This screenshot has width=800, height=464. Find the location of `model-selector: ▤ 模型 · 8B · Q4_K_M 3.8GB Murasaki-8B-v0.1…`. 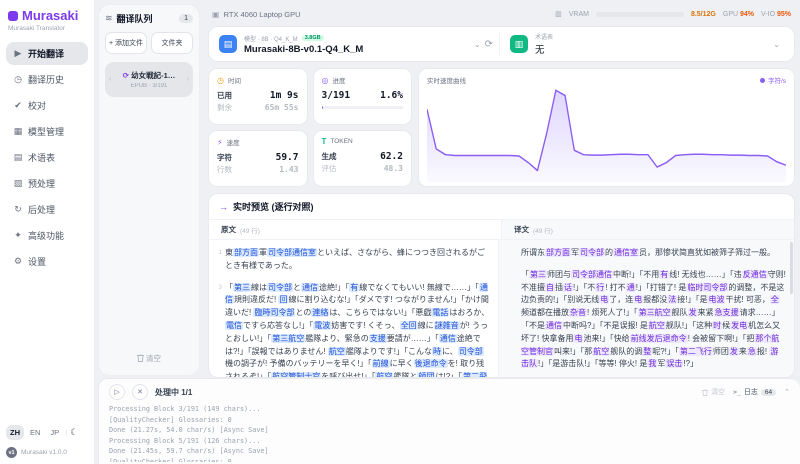

model-selector: ▤ 模型 · 8B · Q4_K_M 3.8GB Murasaki-8B-v0.1… is located at coordinates (356, 44).